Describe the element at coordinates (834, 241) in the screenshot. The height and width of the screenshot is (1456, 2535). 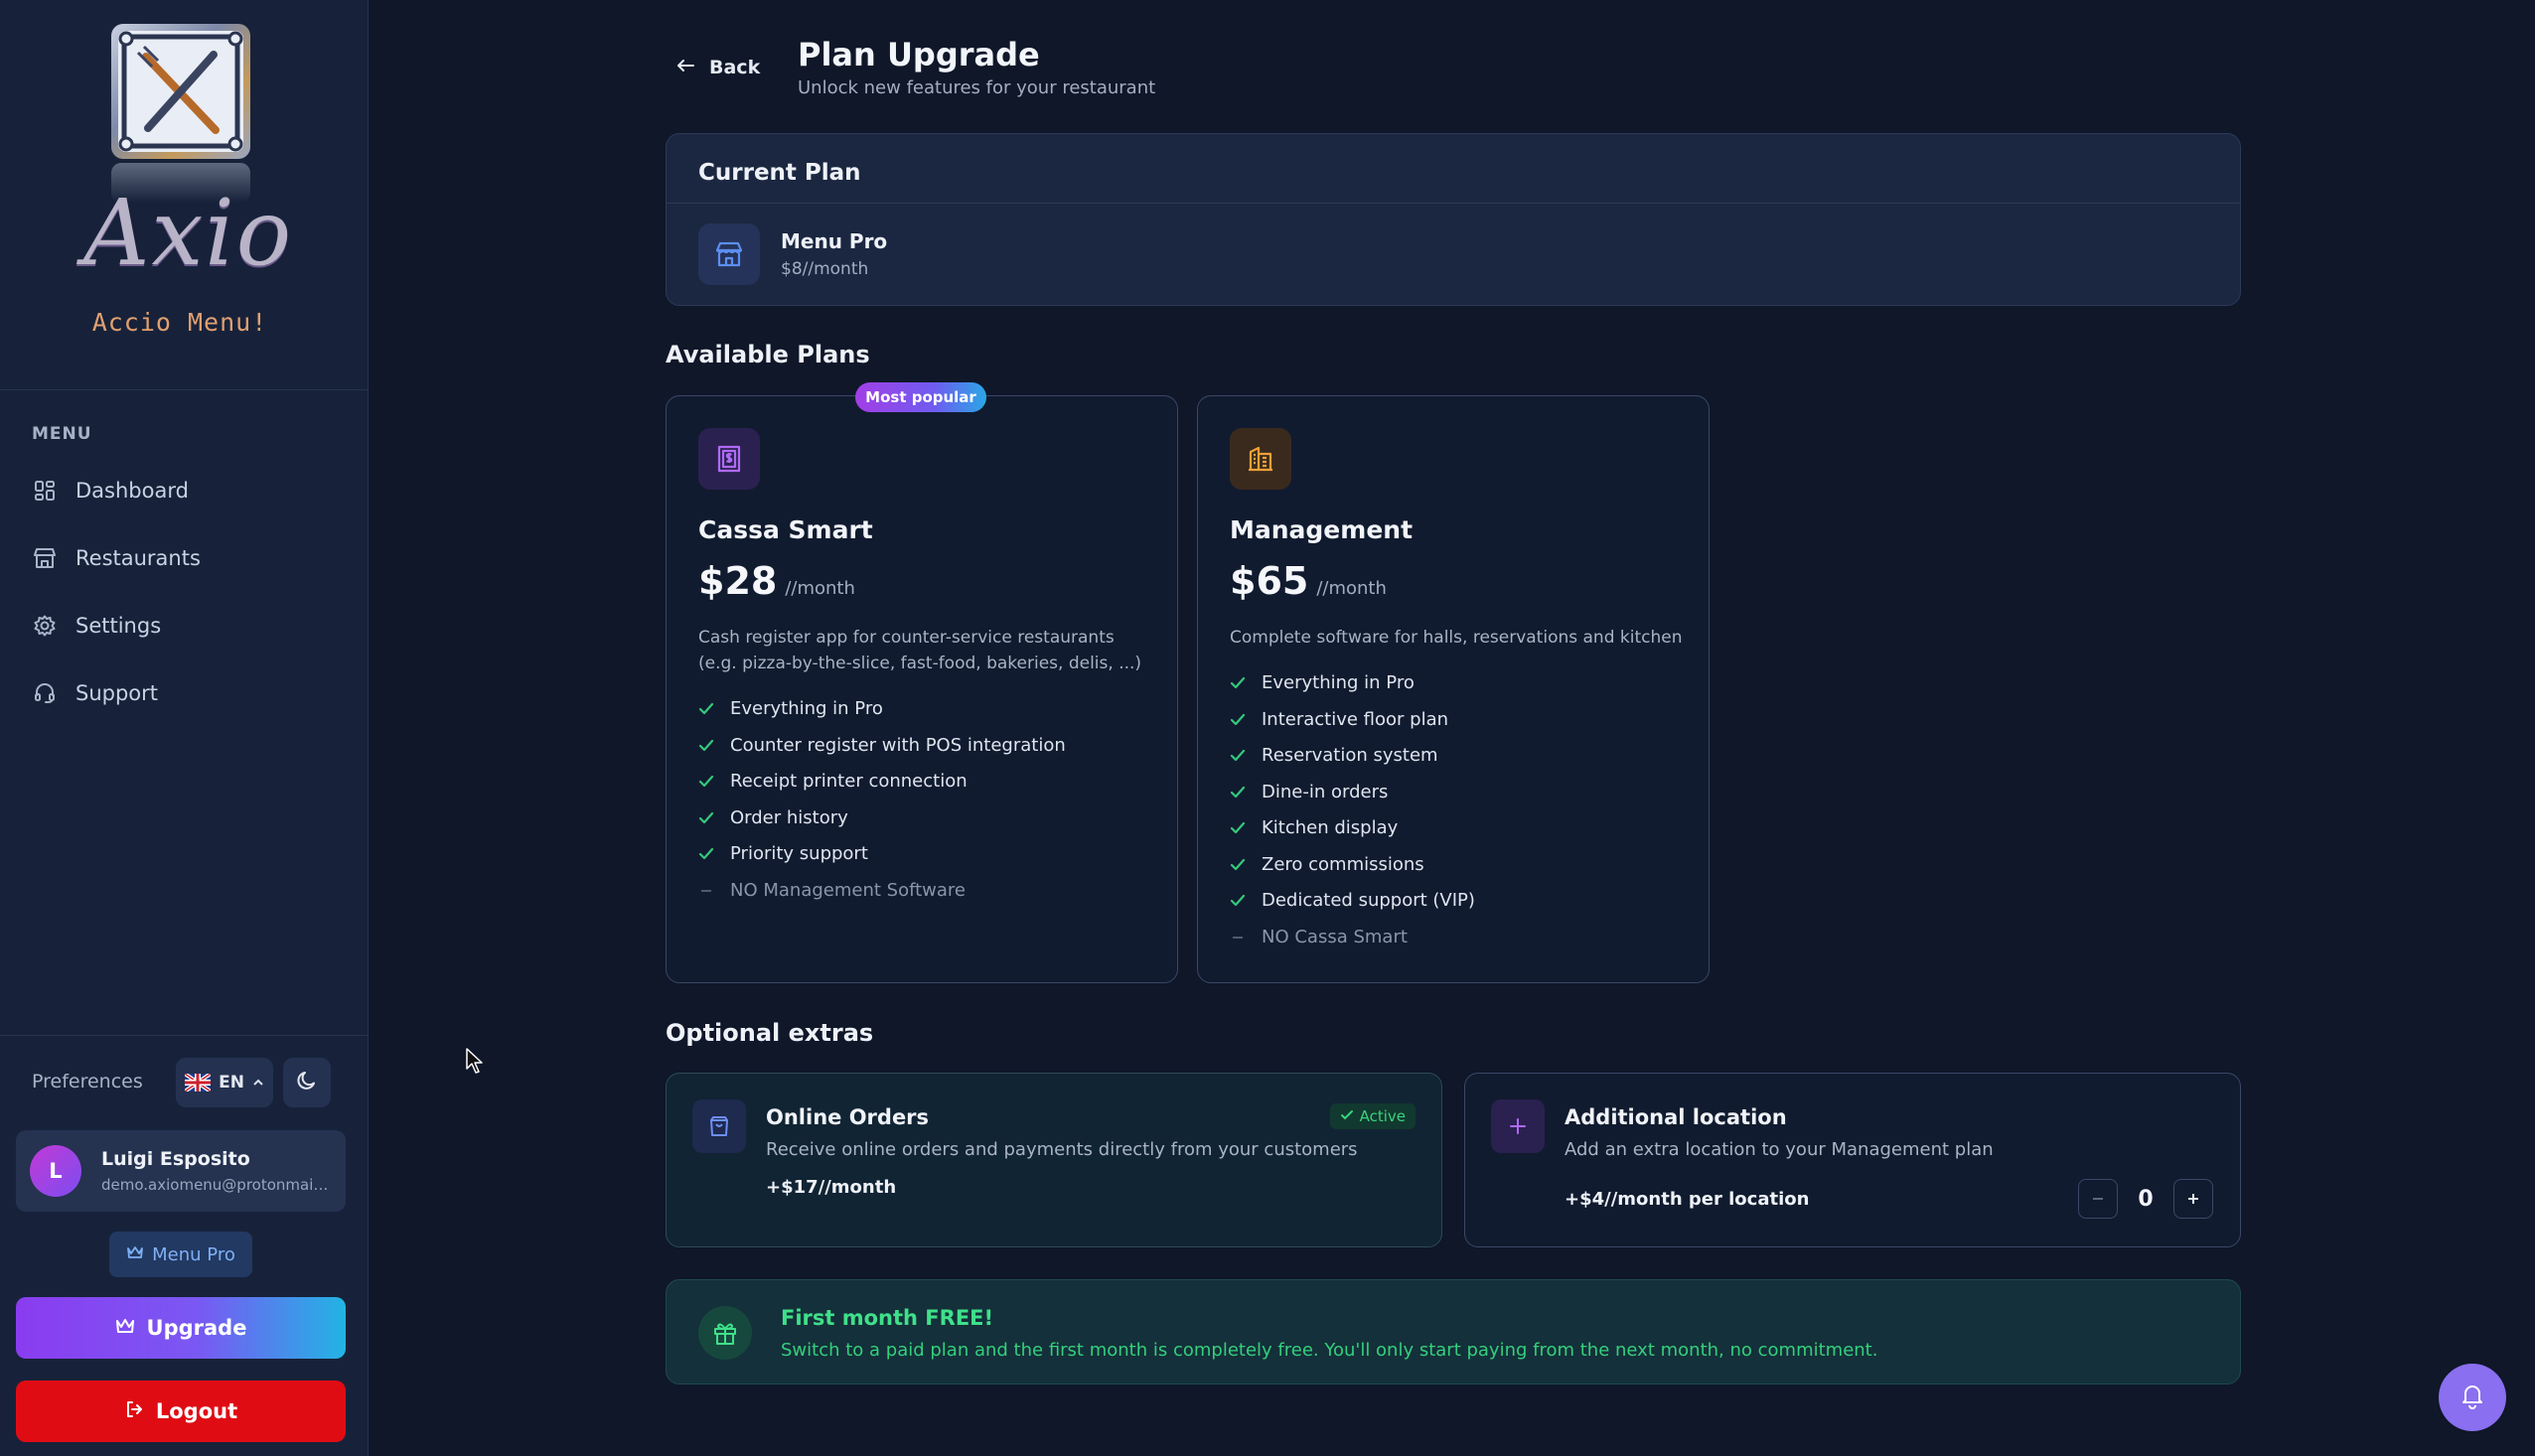
I see `current-plan-name: Menu Pro` at that location.